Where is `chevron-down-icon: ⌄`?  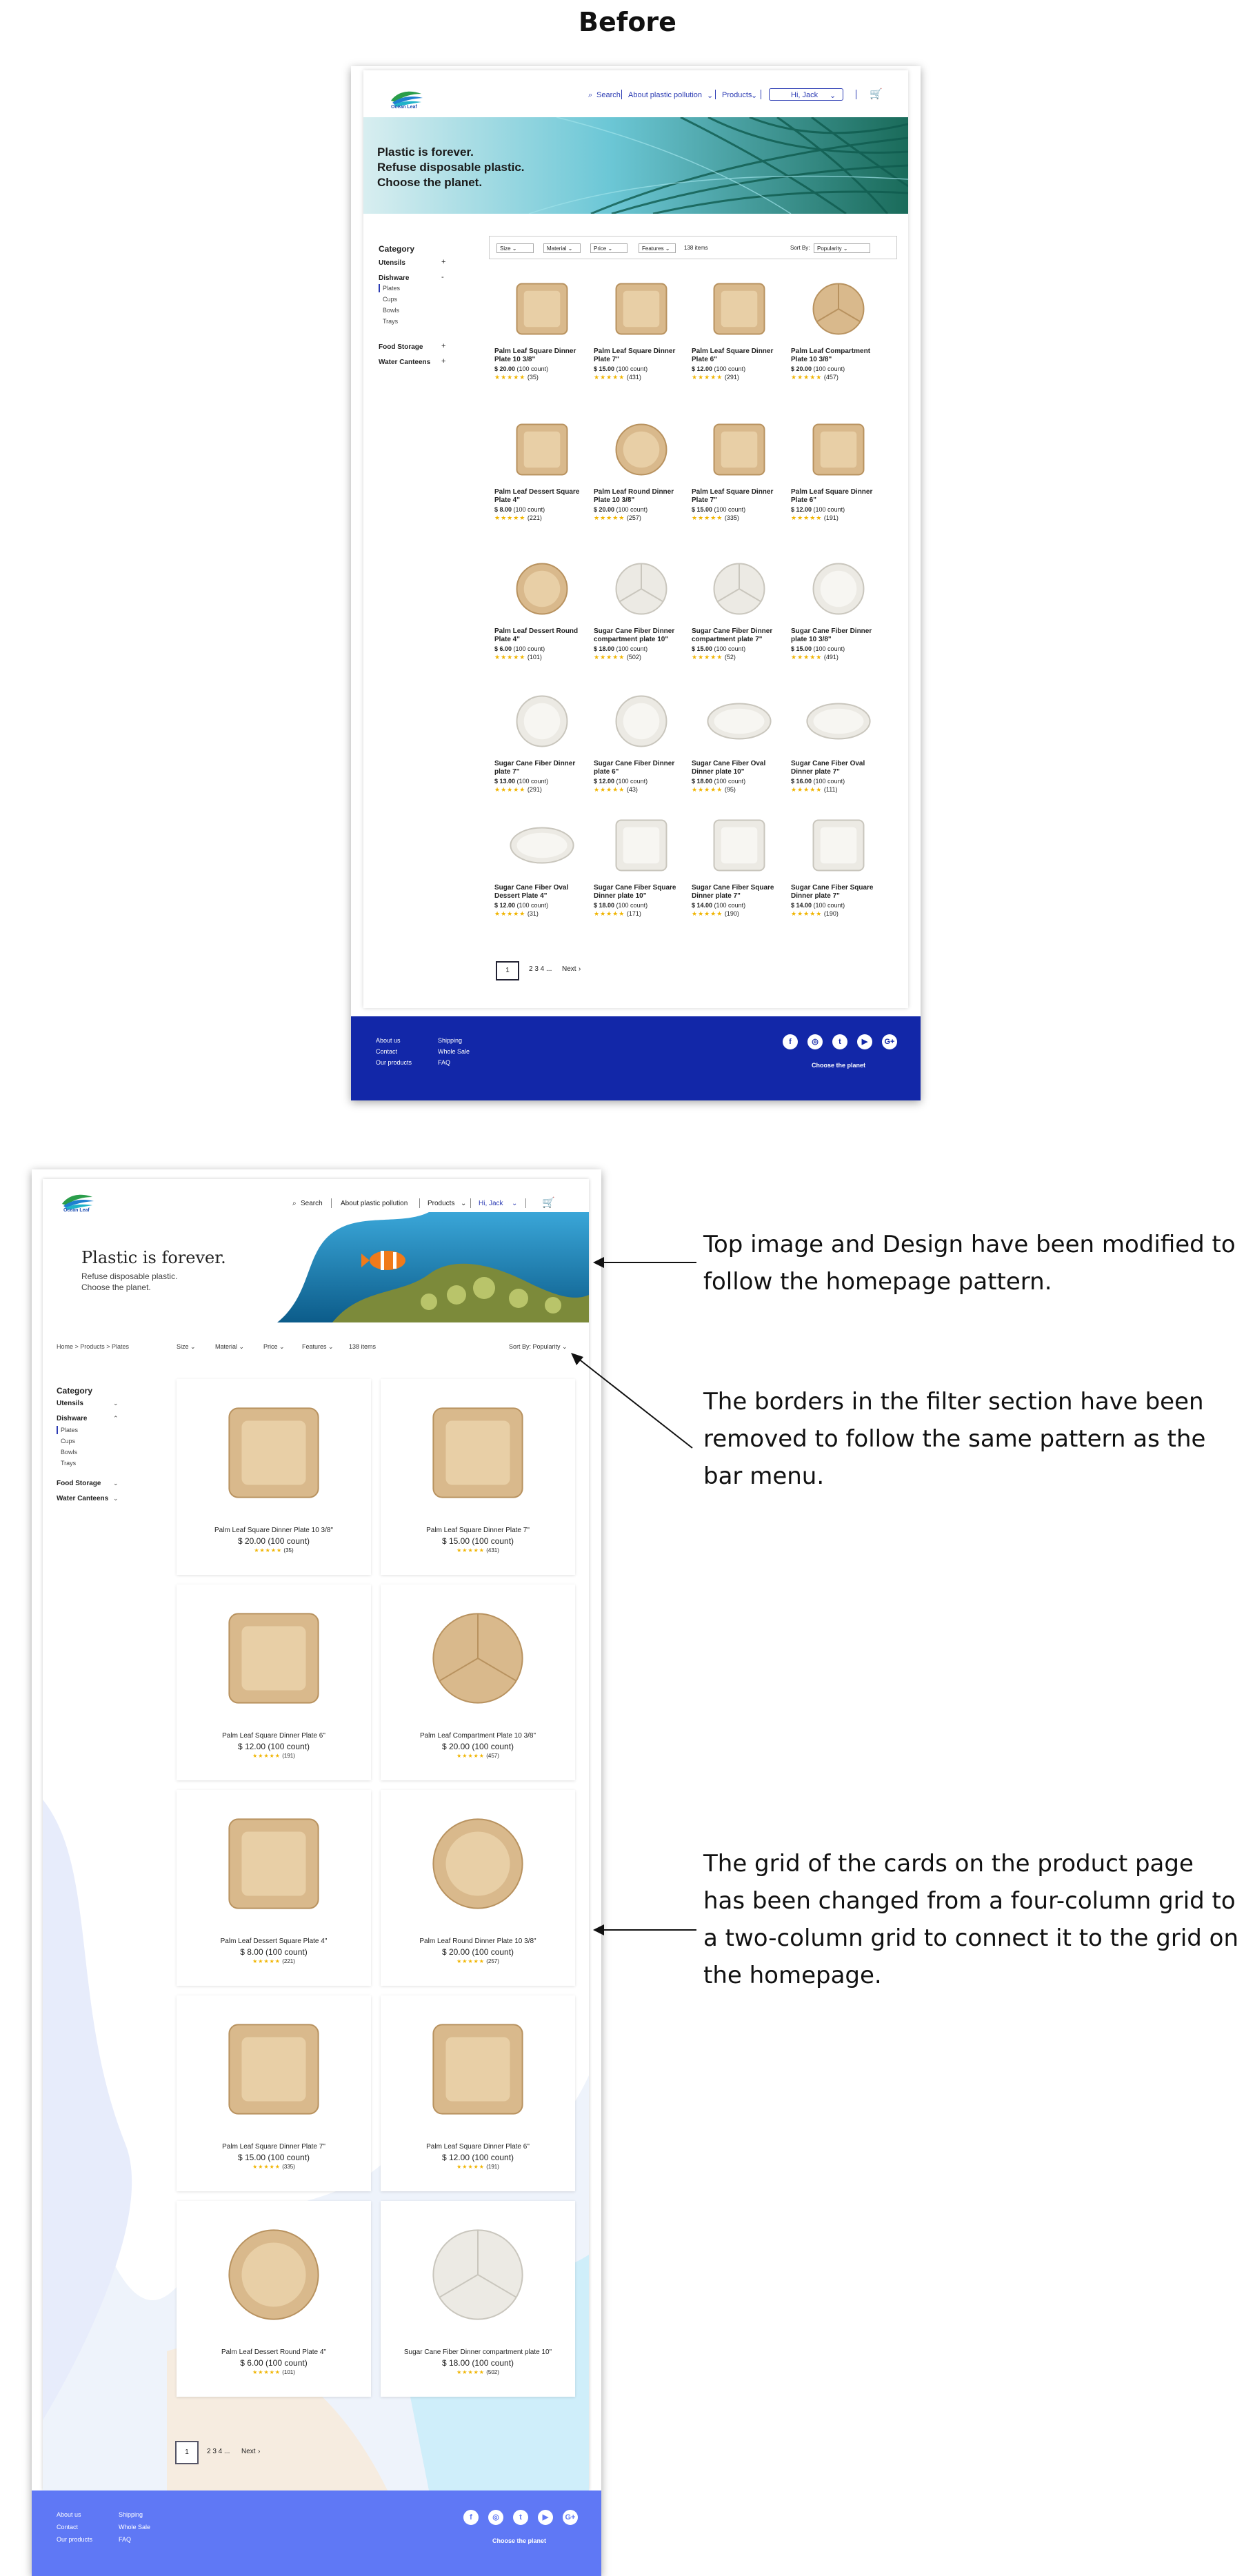 chevron-down-icon: ⌄ is located at coordinates (116, 1483).